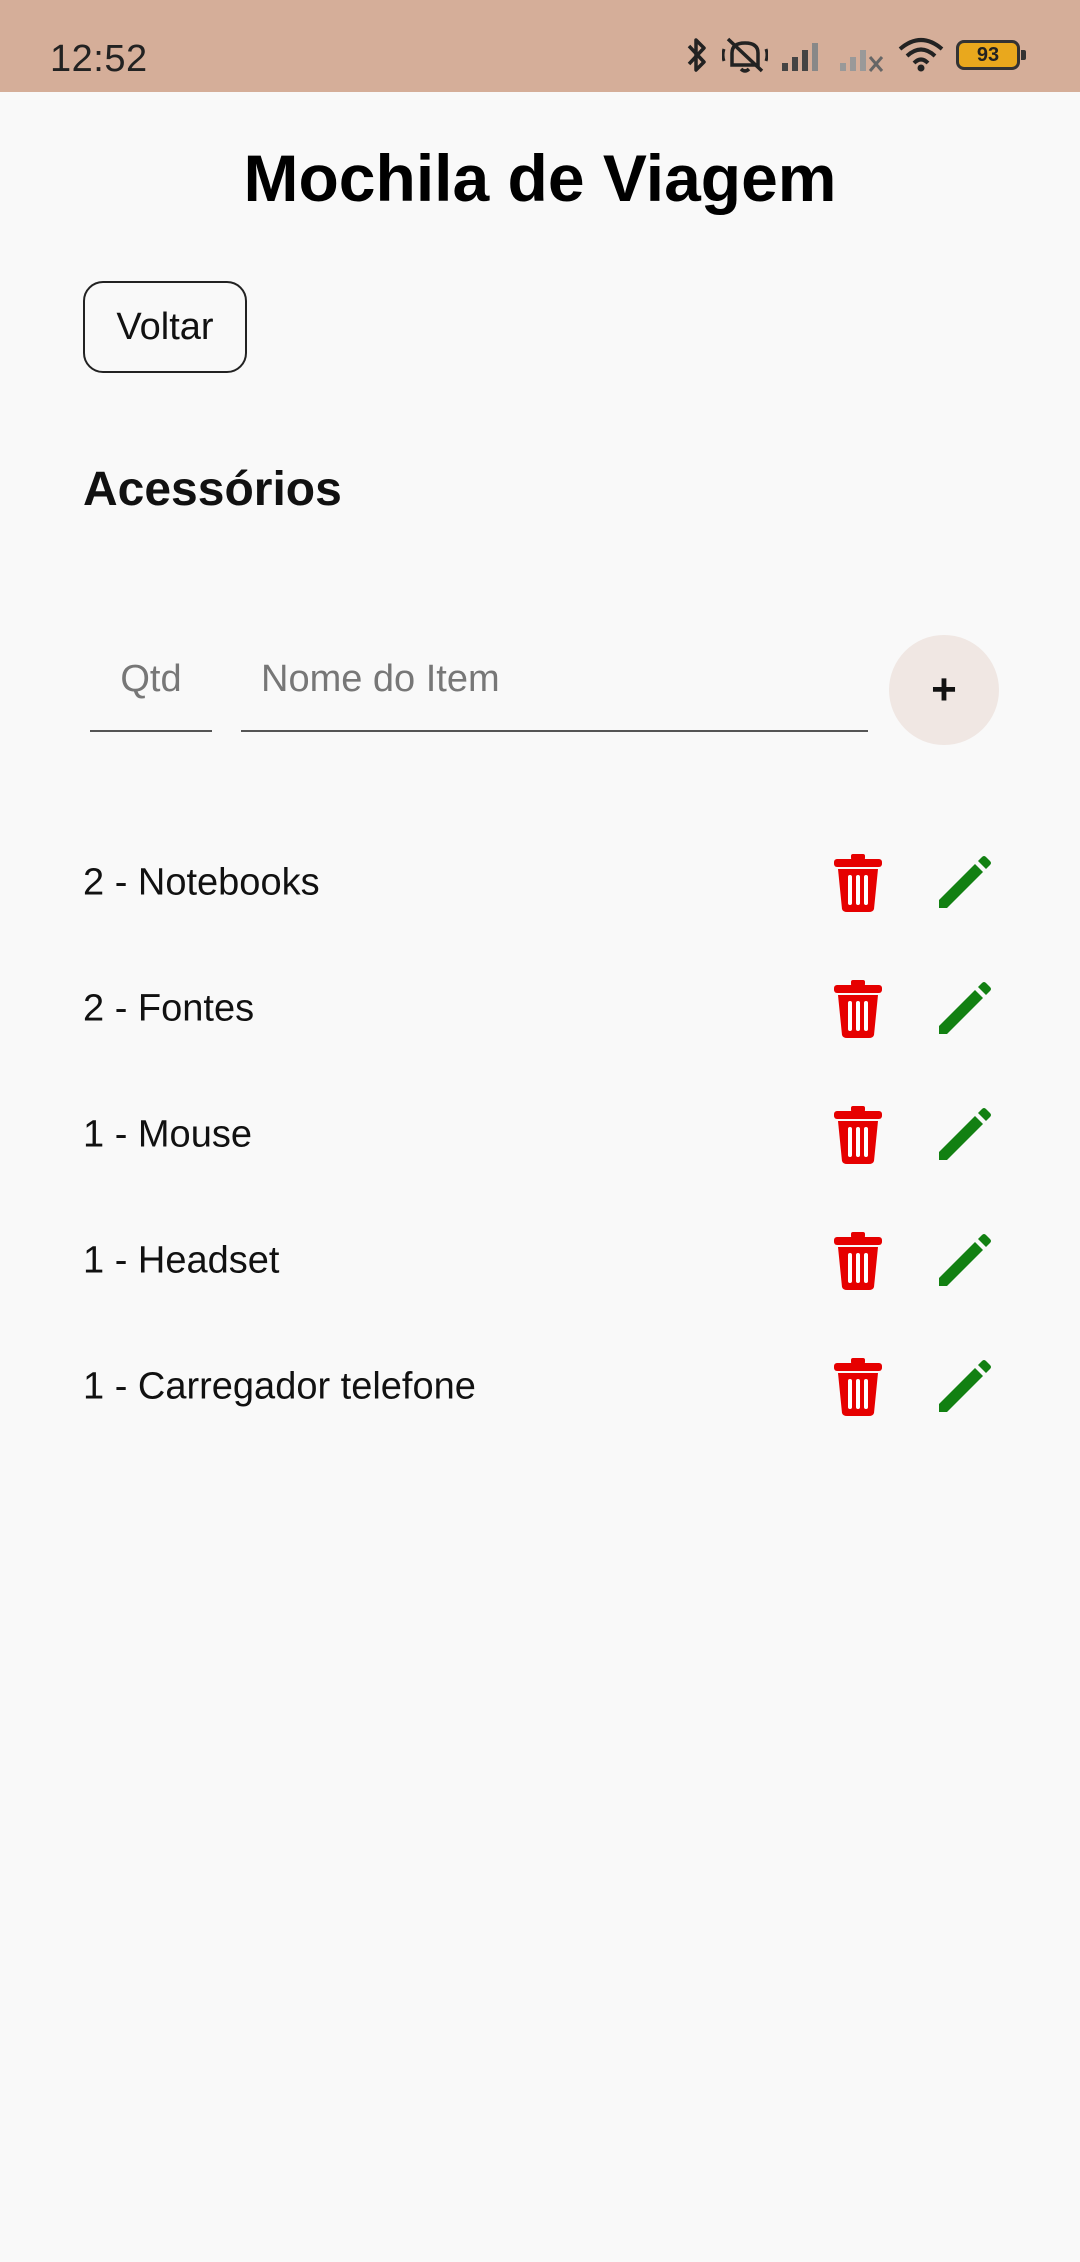  Describe the element at coordinates (862, 61) in the screenshot. I see `signal-off-icon` at that location.